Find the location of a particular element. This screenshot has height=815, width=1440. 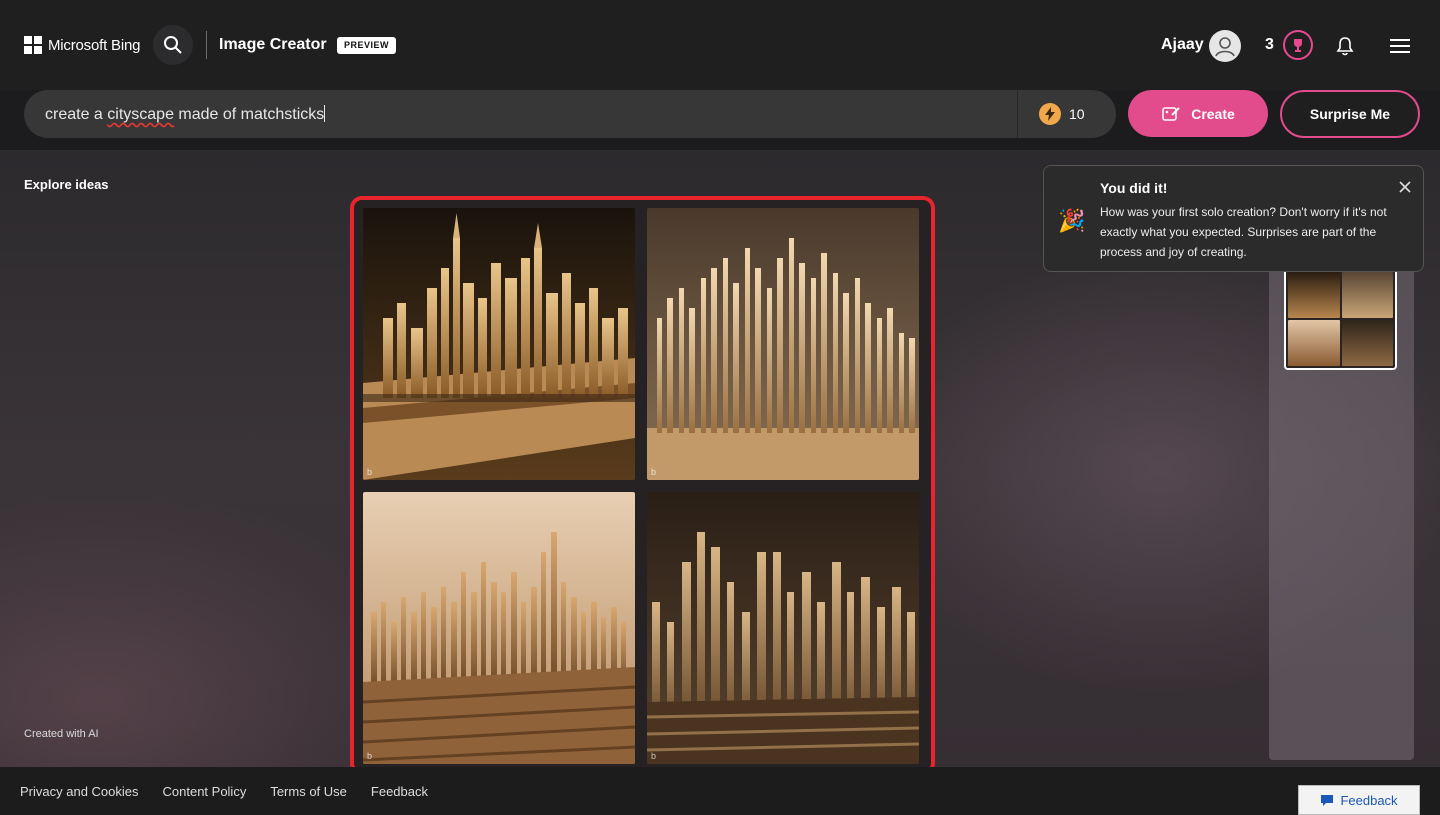

search-icon is located at coordinates (173, 45).